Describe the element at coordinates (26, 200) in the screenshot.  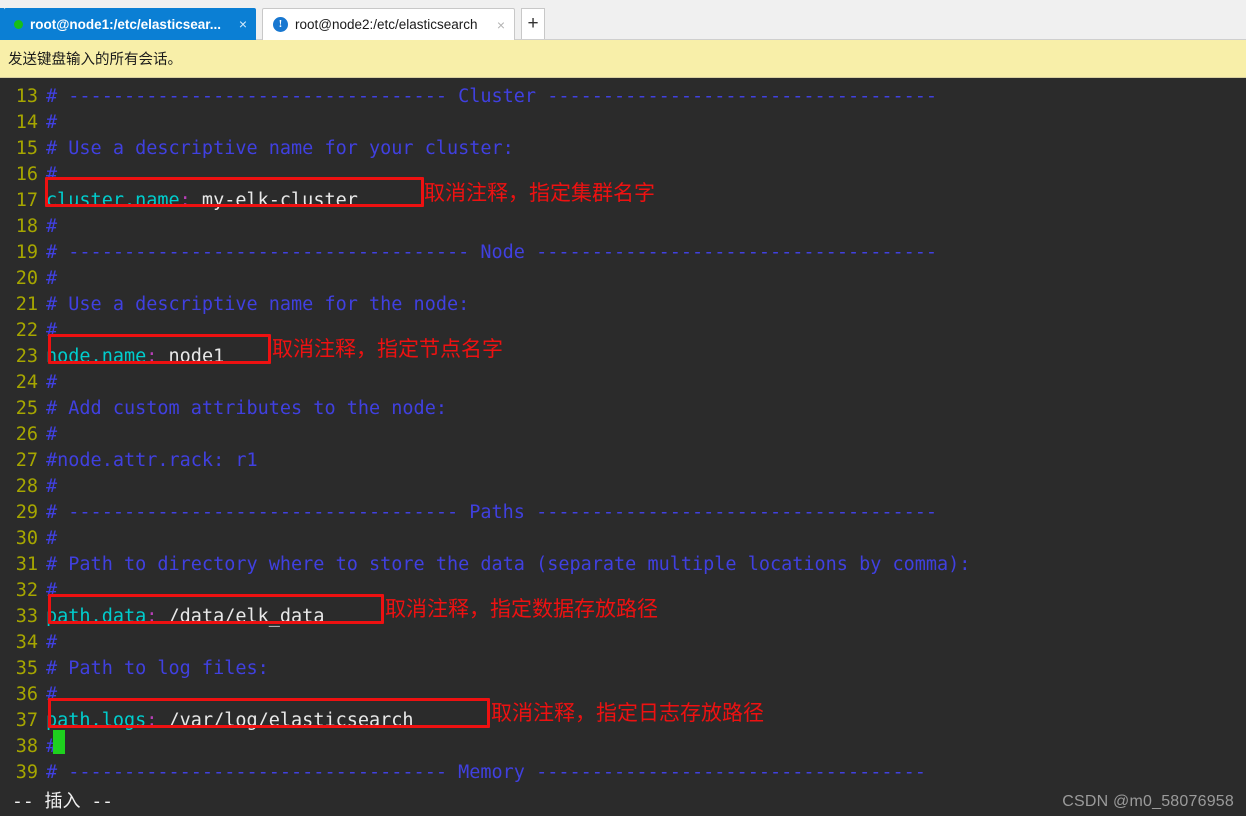
I see `line-number: 17` at that location.